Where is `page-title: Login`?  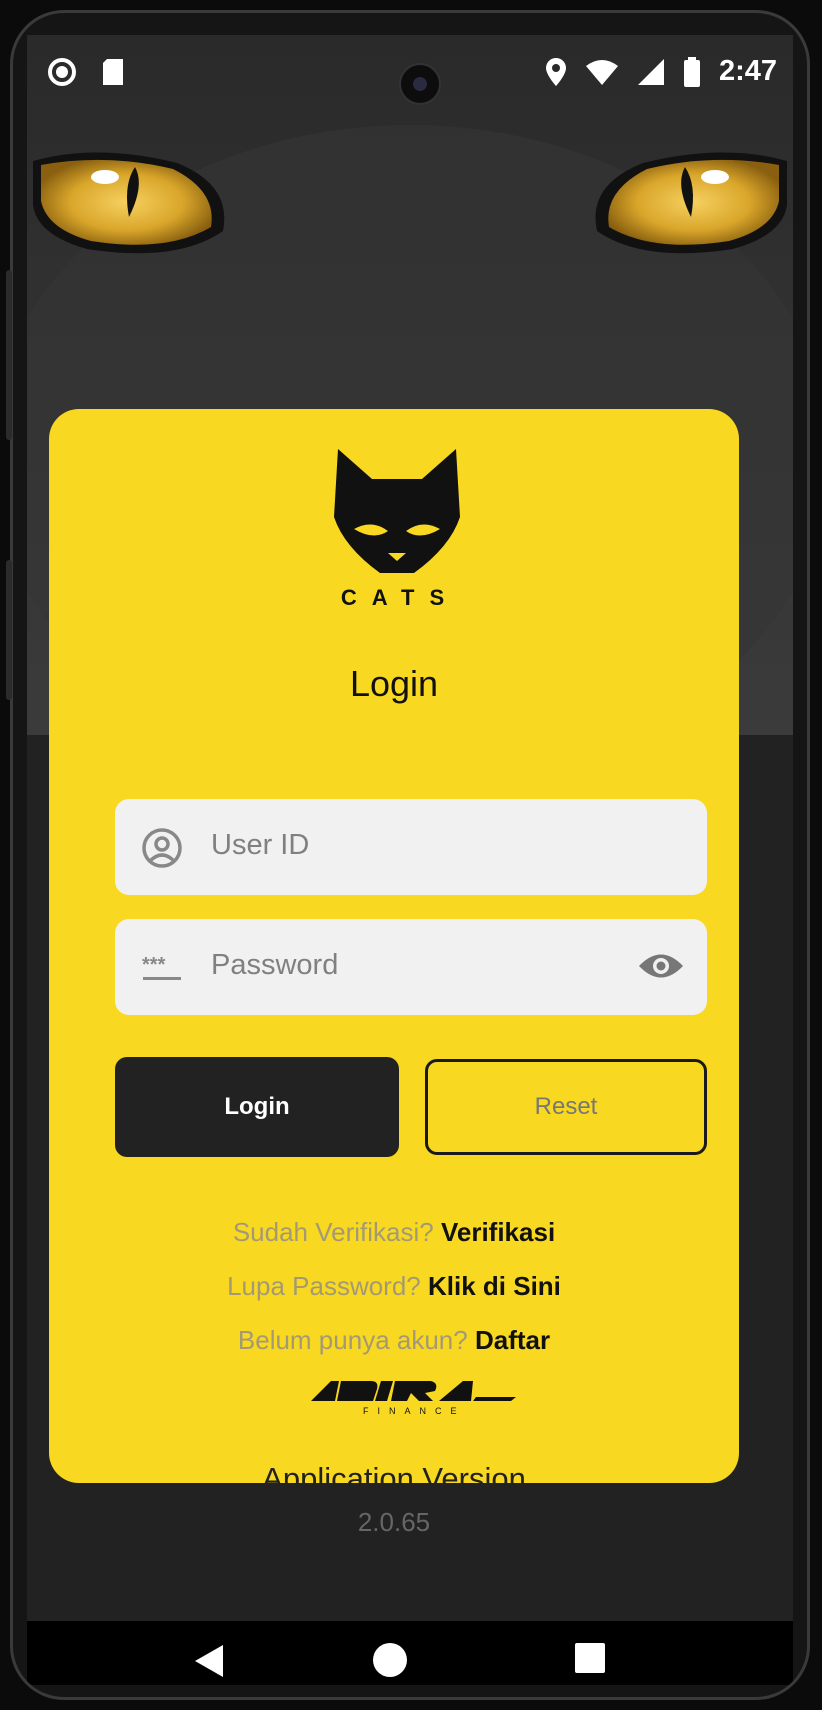 page-title: Login is located at coordinates (394, 683).